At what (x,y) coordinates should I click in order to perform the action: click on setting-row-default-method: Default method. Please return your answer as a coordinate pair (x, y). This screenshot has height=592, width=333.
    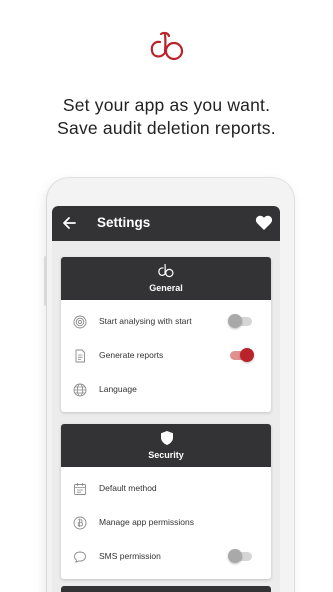
    Looking at the image, I should click on (166, 489).